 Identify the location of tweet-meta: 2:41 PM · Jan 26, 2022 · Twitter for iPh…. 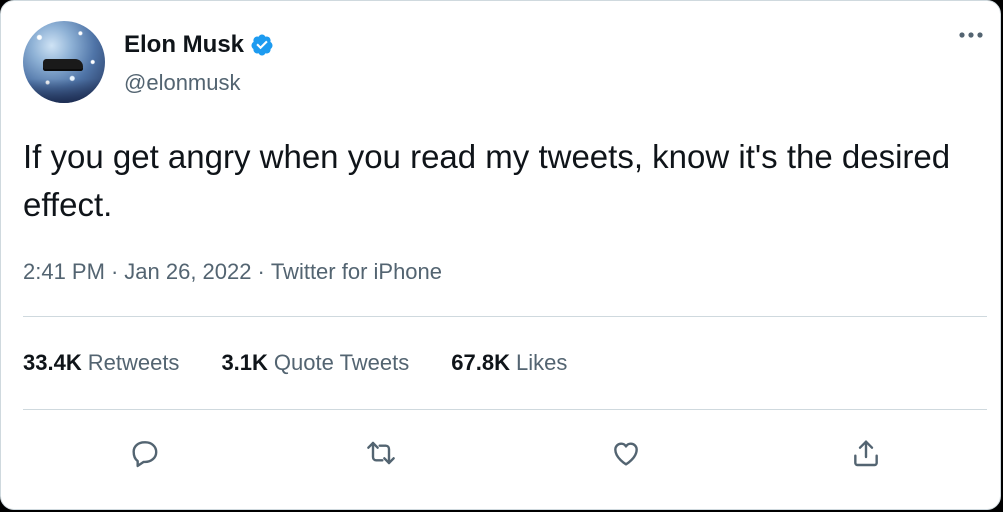
(232, 272).